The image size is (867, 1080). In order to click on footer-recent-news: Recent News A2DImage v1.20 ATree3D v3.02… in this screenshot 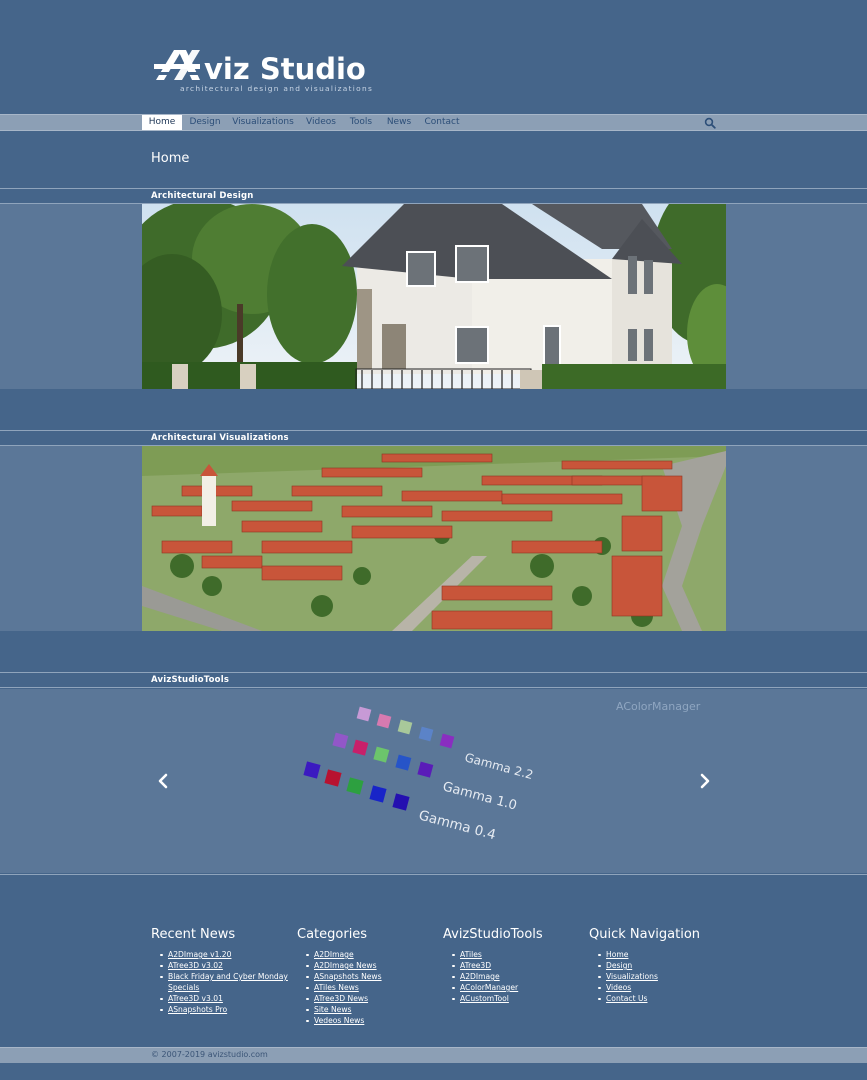, I will do `click(221, 971)`.